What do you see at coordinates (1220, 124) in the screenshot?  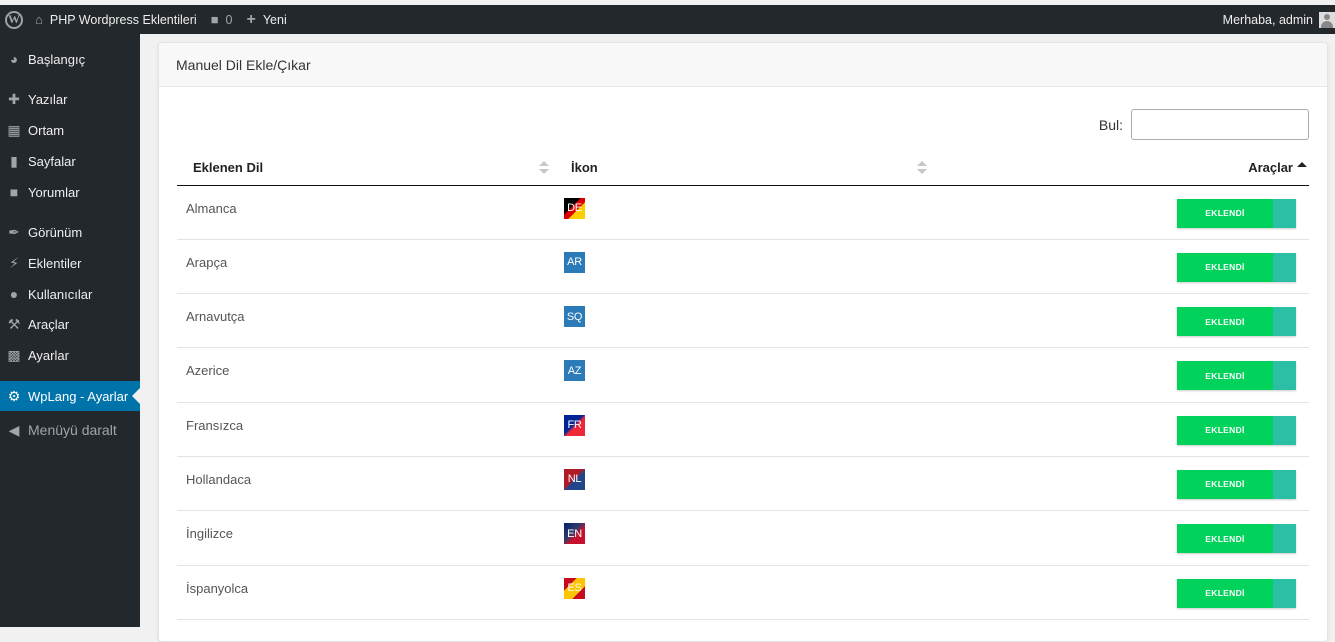 I see `search-input` at bounding box center [1220, 124].